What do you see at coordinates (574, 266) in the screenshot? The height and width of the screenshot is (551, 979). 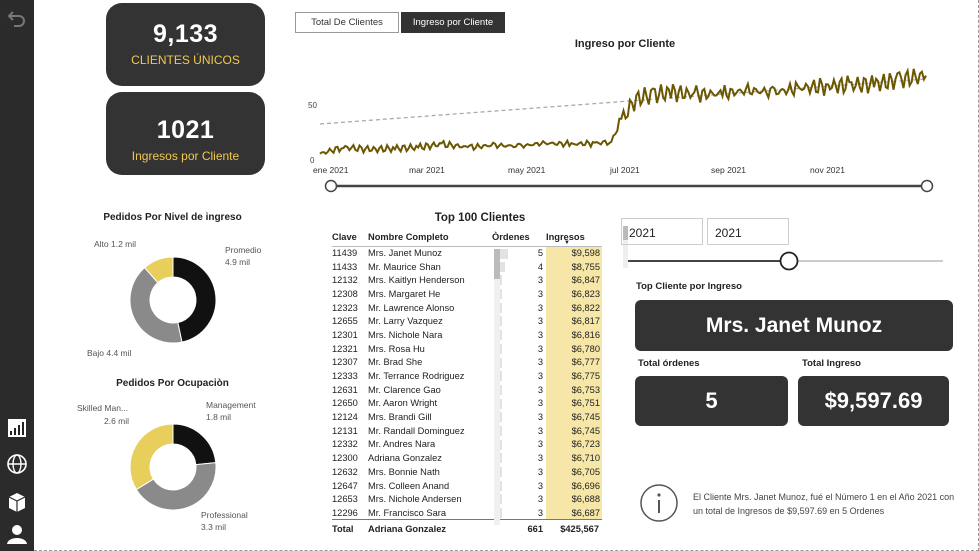 I see `cell-ingresos: $8,755` at bounding box center [574, 266].